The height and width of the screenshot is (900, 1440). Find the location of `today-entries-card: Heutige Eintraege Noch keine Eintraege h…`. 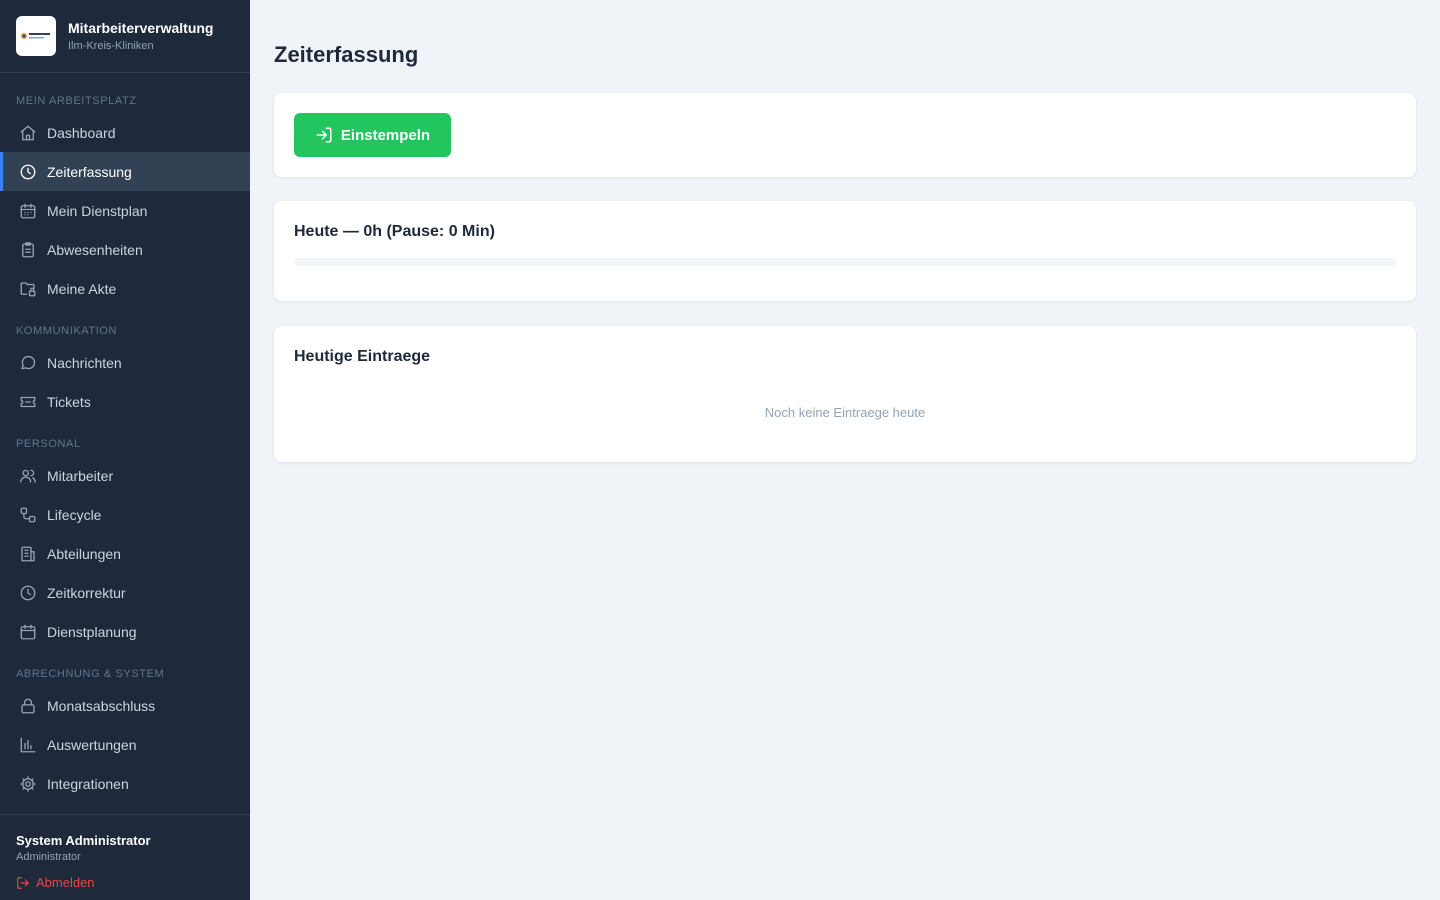

today-entries-card: Heutige Eintraege Noch keine Eintraege h… is located at coordinates (845, 394).